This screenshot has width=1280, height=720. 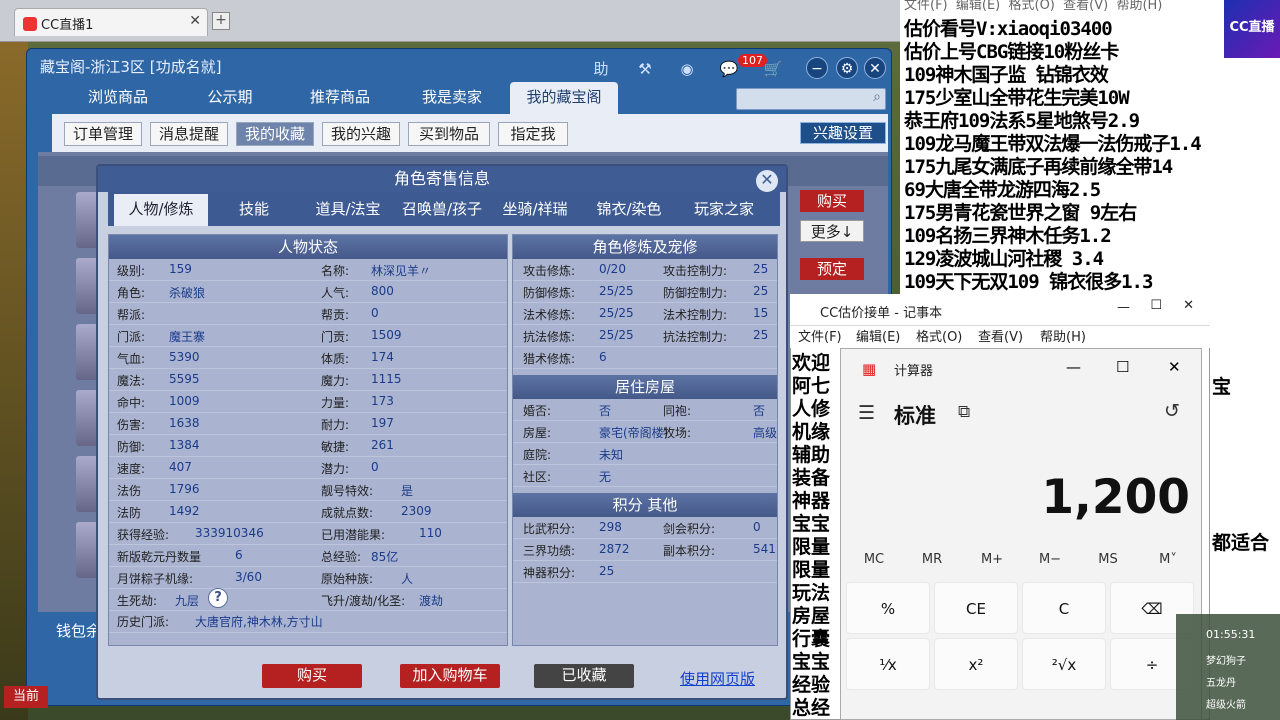 What do you see at coordinates (195, 21) in the screenshot?
I see `close-tab-icon: ✕` at bounding box center [195, 21].